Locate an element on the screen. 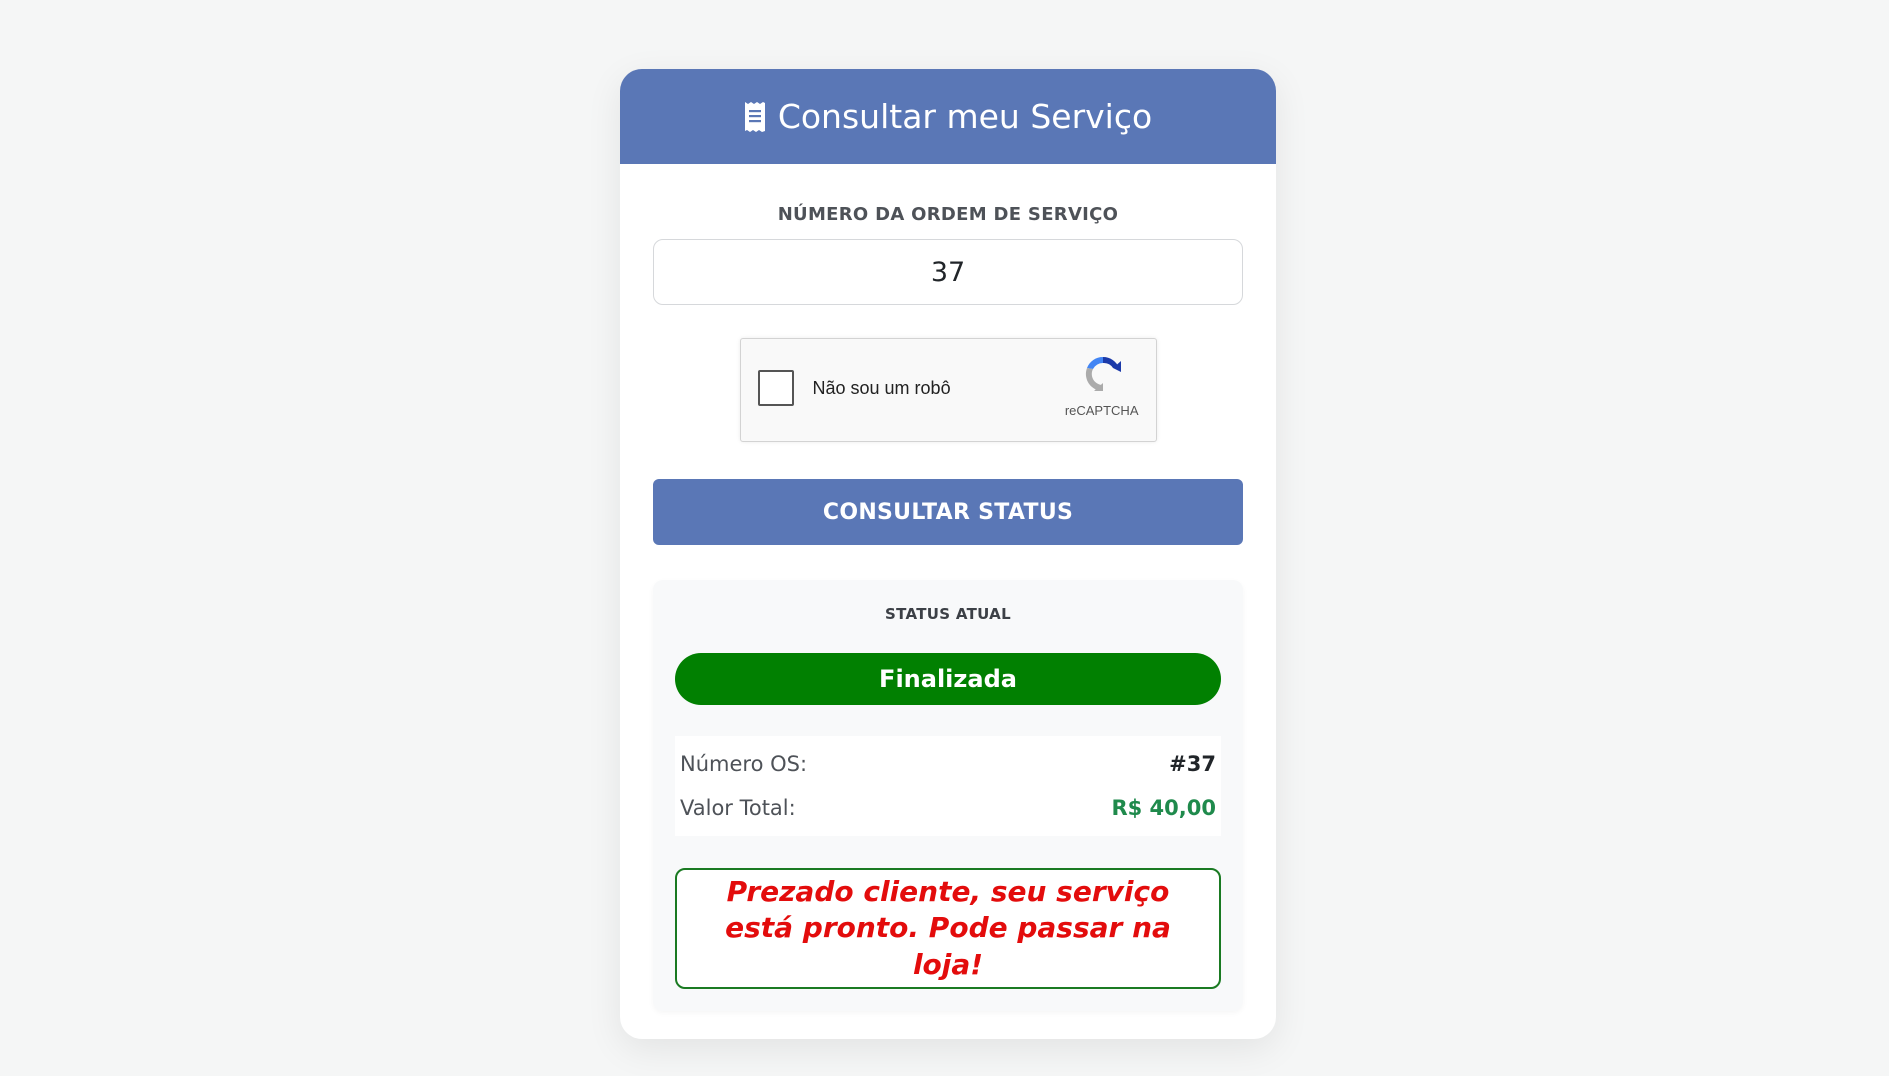  recaptcha-checkbox is located at coordinates (775, 388).